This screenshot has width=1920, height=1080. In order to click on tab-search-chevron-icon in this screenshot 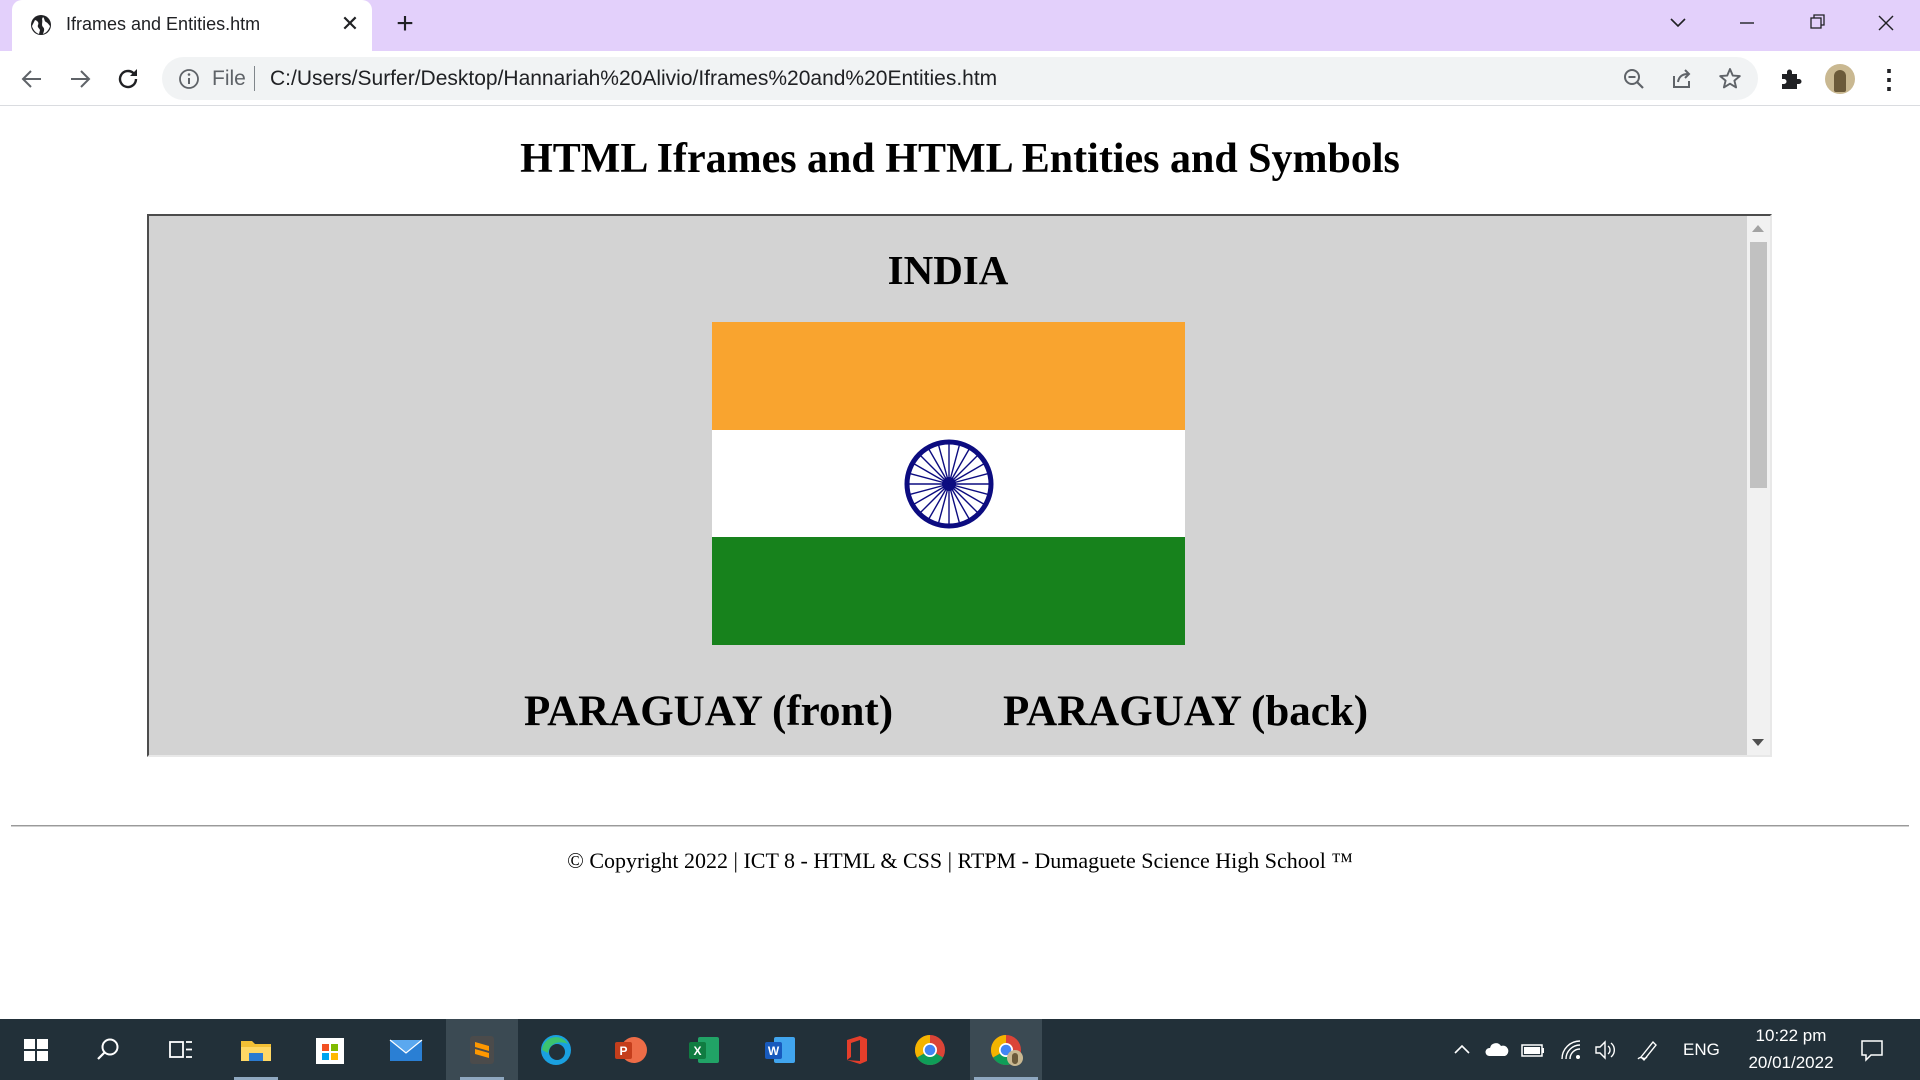, I will do `click(1678, 23)`.